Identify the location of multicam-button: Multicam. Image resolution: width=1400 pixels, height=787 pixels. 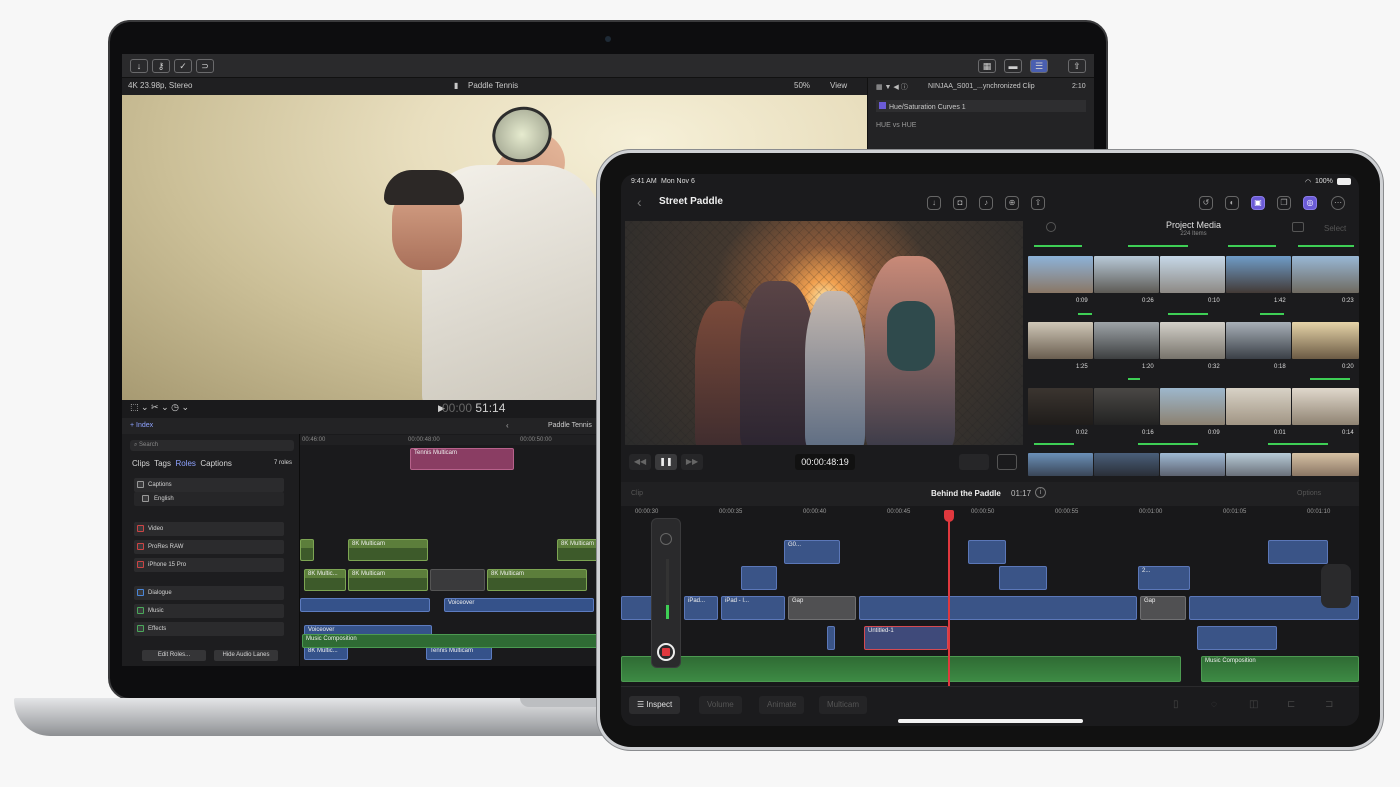
(843, 705).